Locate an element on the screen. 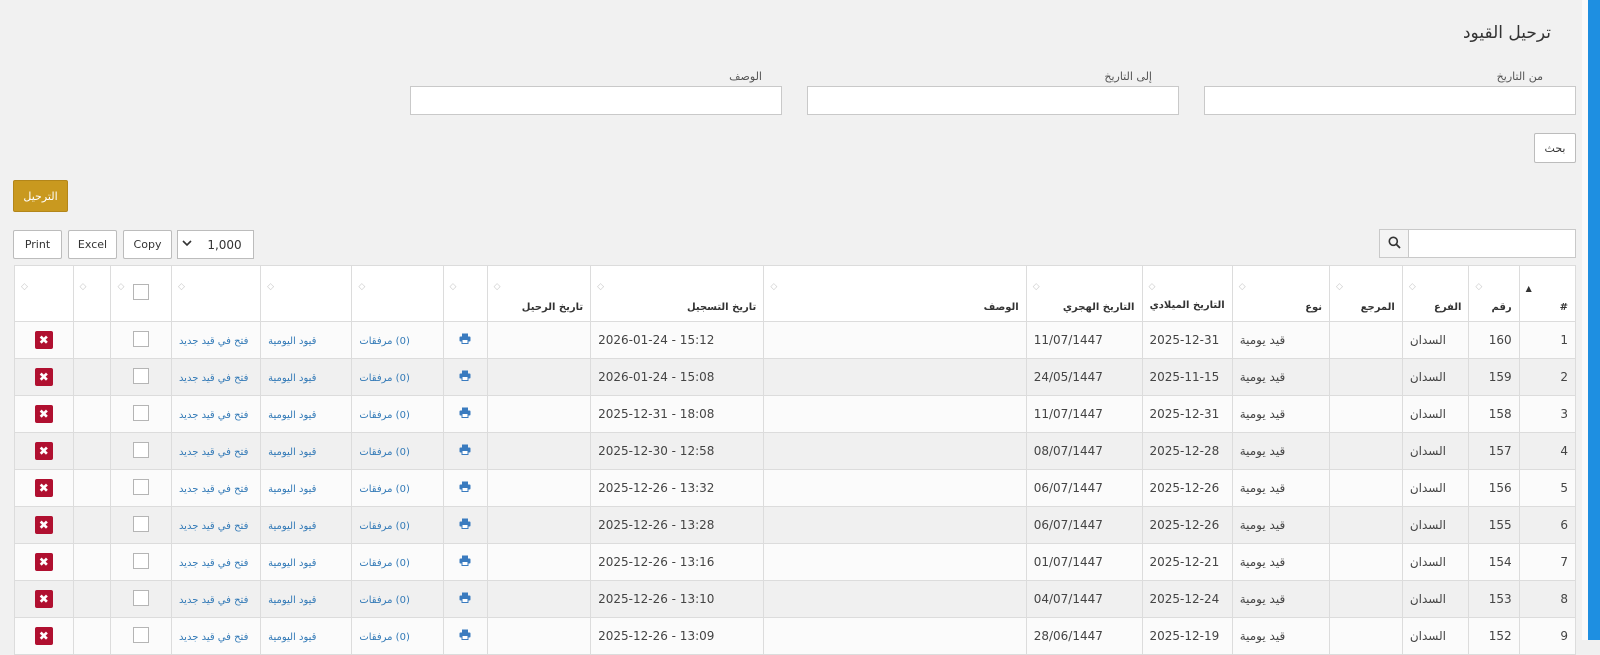 This screenshot has height=655, width=1600. copy-button: Copy is located at coordinates (147, 244).